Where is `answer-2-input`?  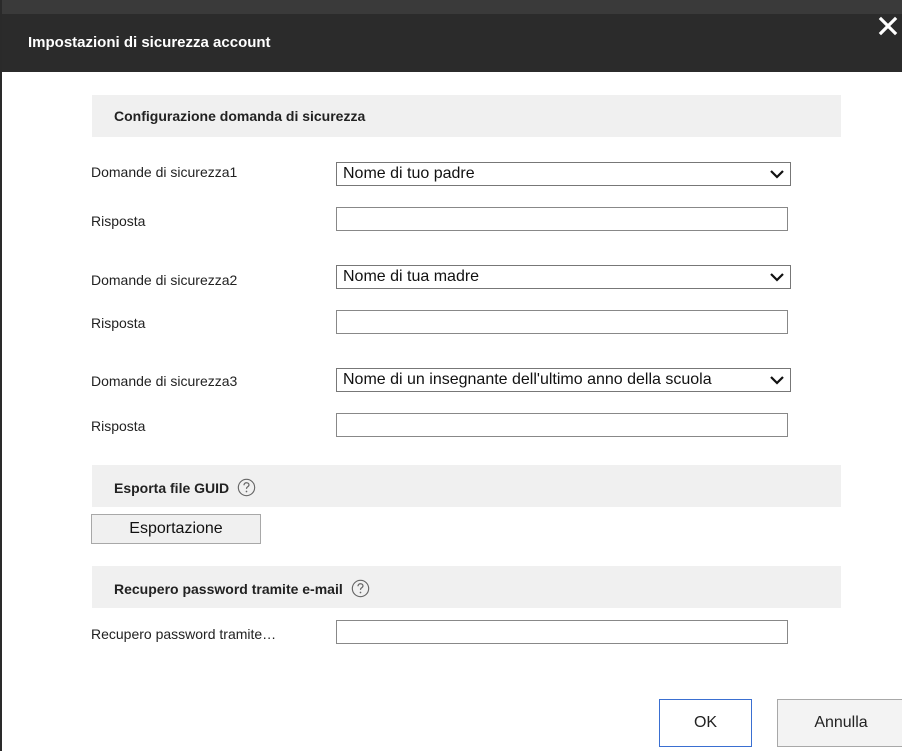
answer-2-input is located at coordinates (562, 322).